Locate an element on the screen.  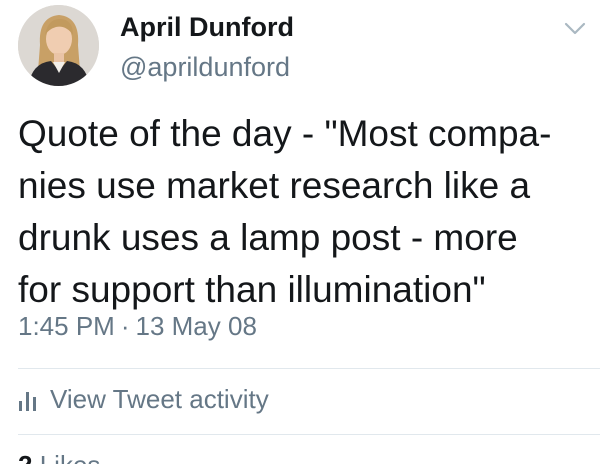
avatar is located at coordinates (58, 45).